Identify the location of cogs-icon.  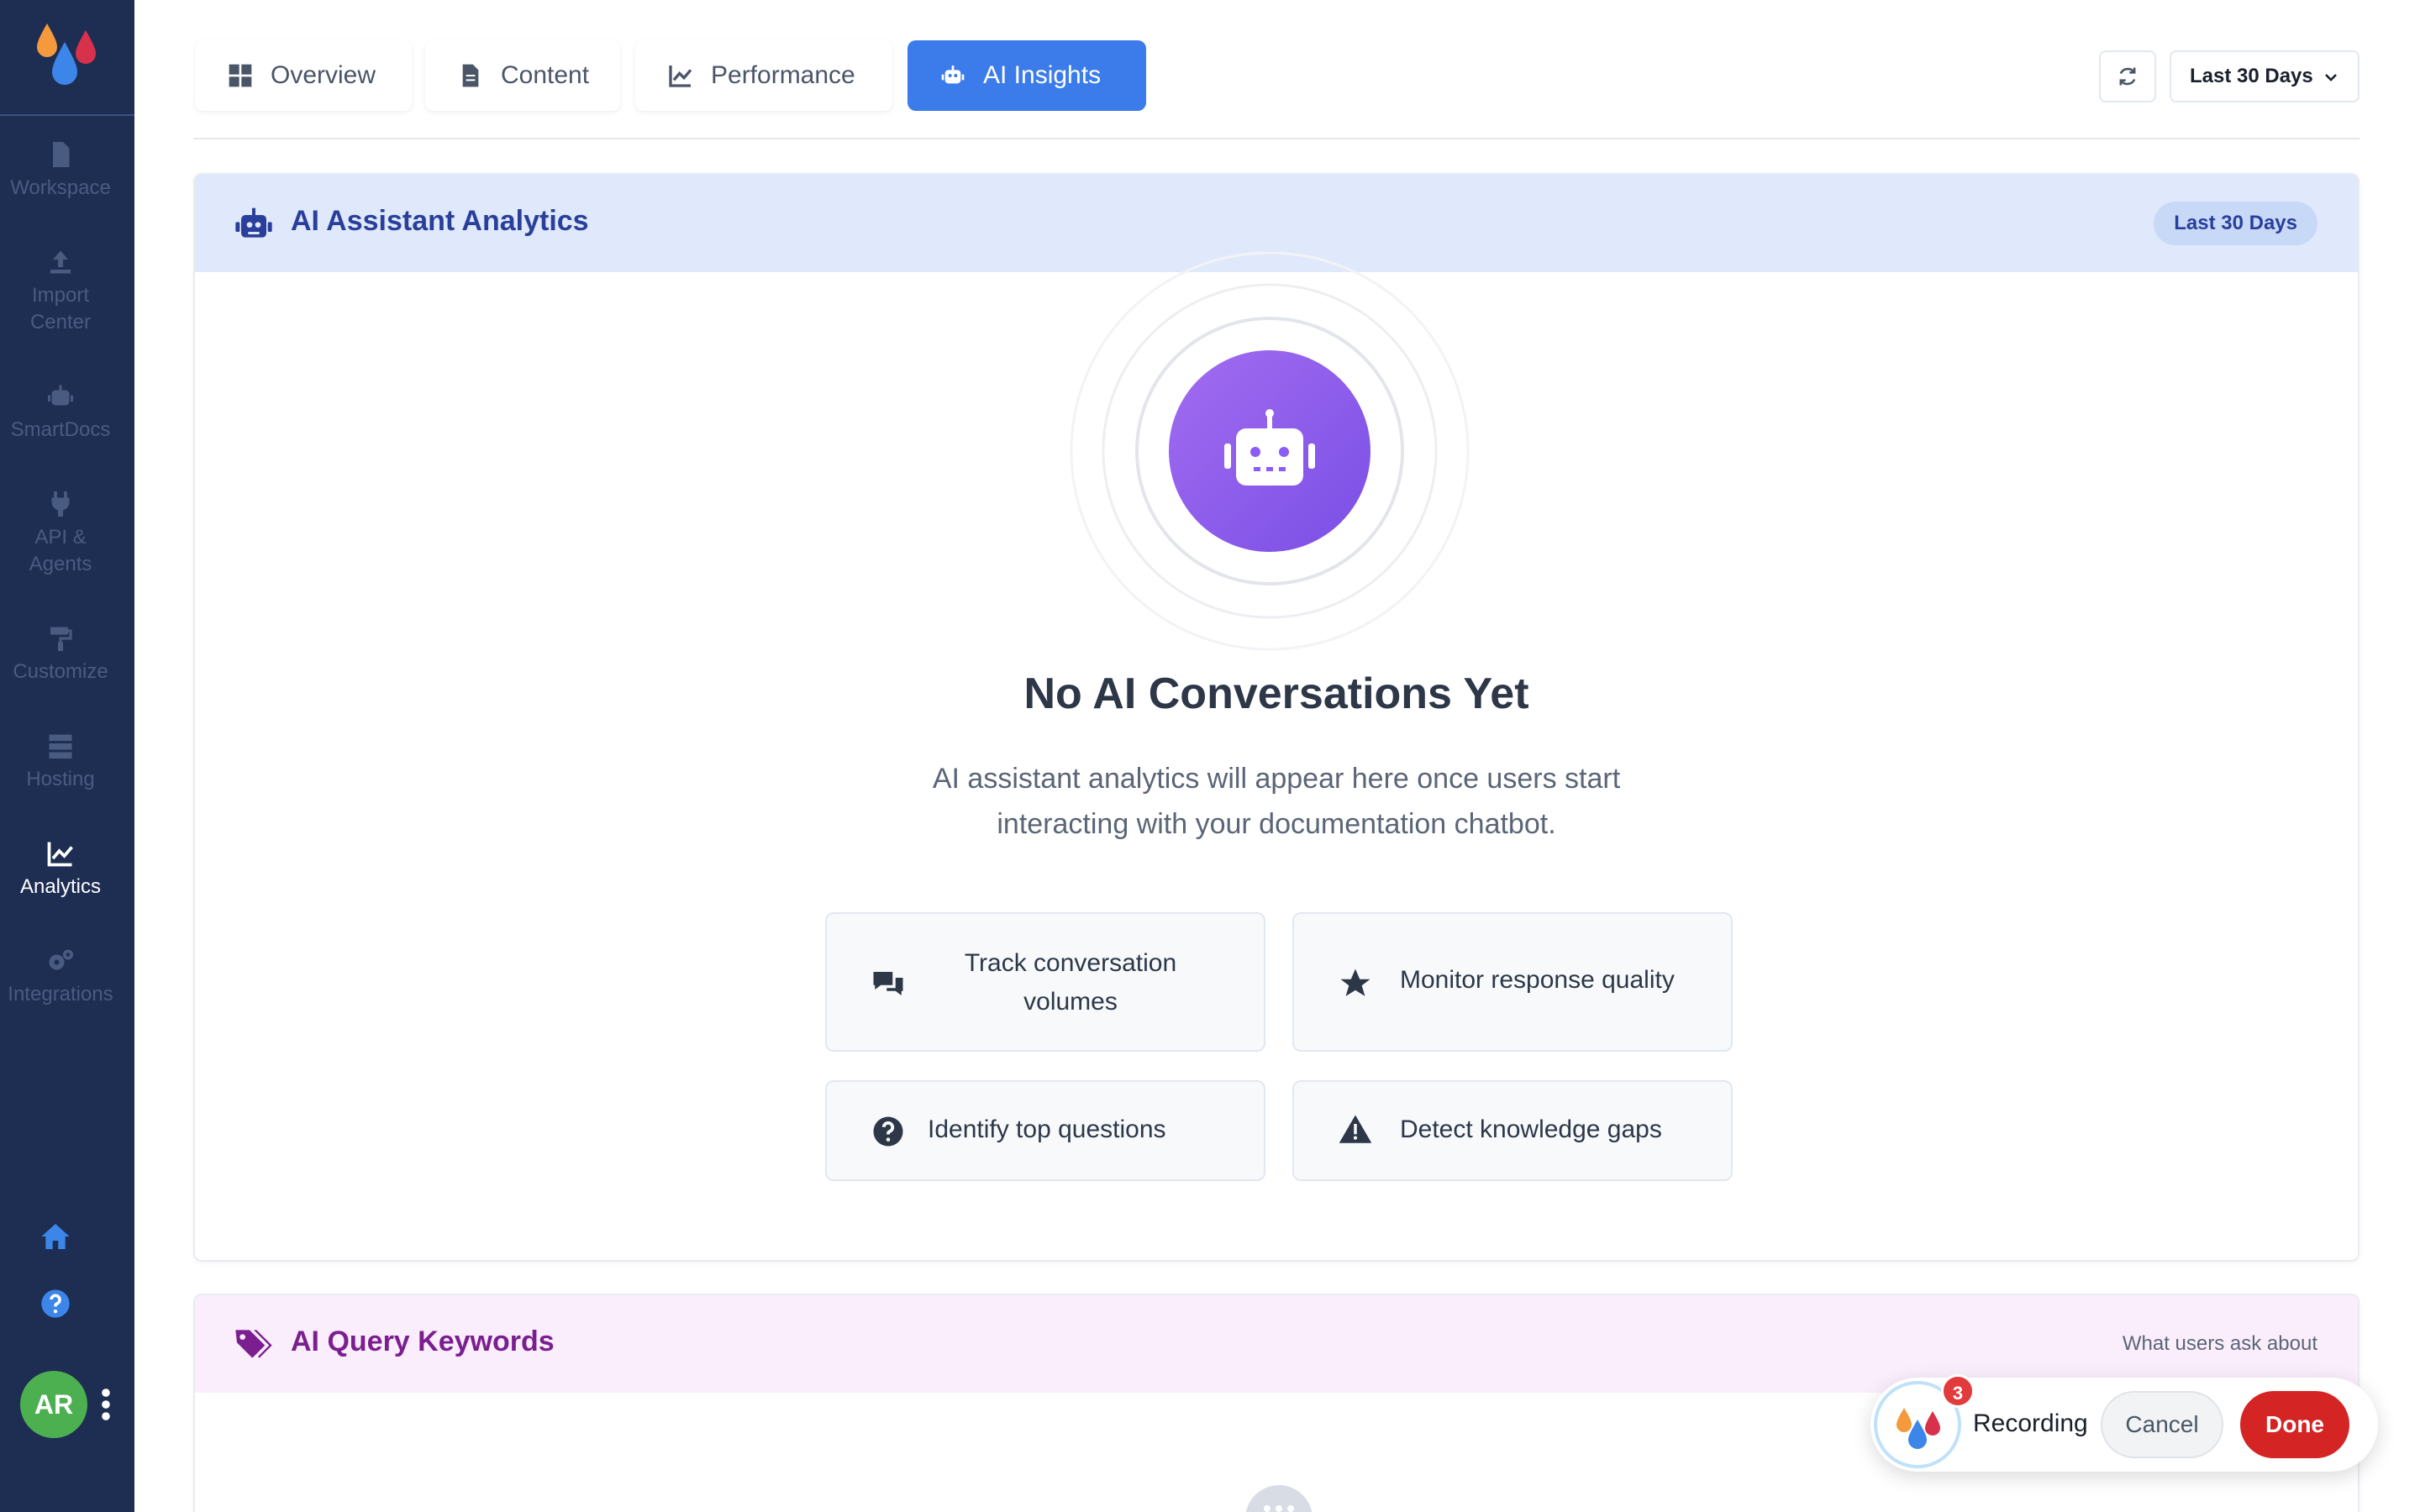
(61, 959).